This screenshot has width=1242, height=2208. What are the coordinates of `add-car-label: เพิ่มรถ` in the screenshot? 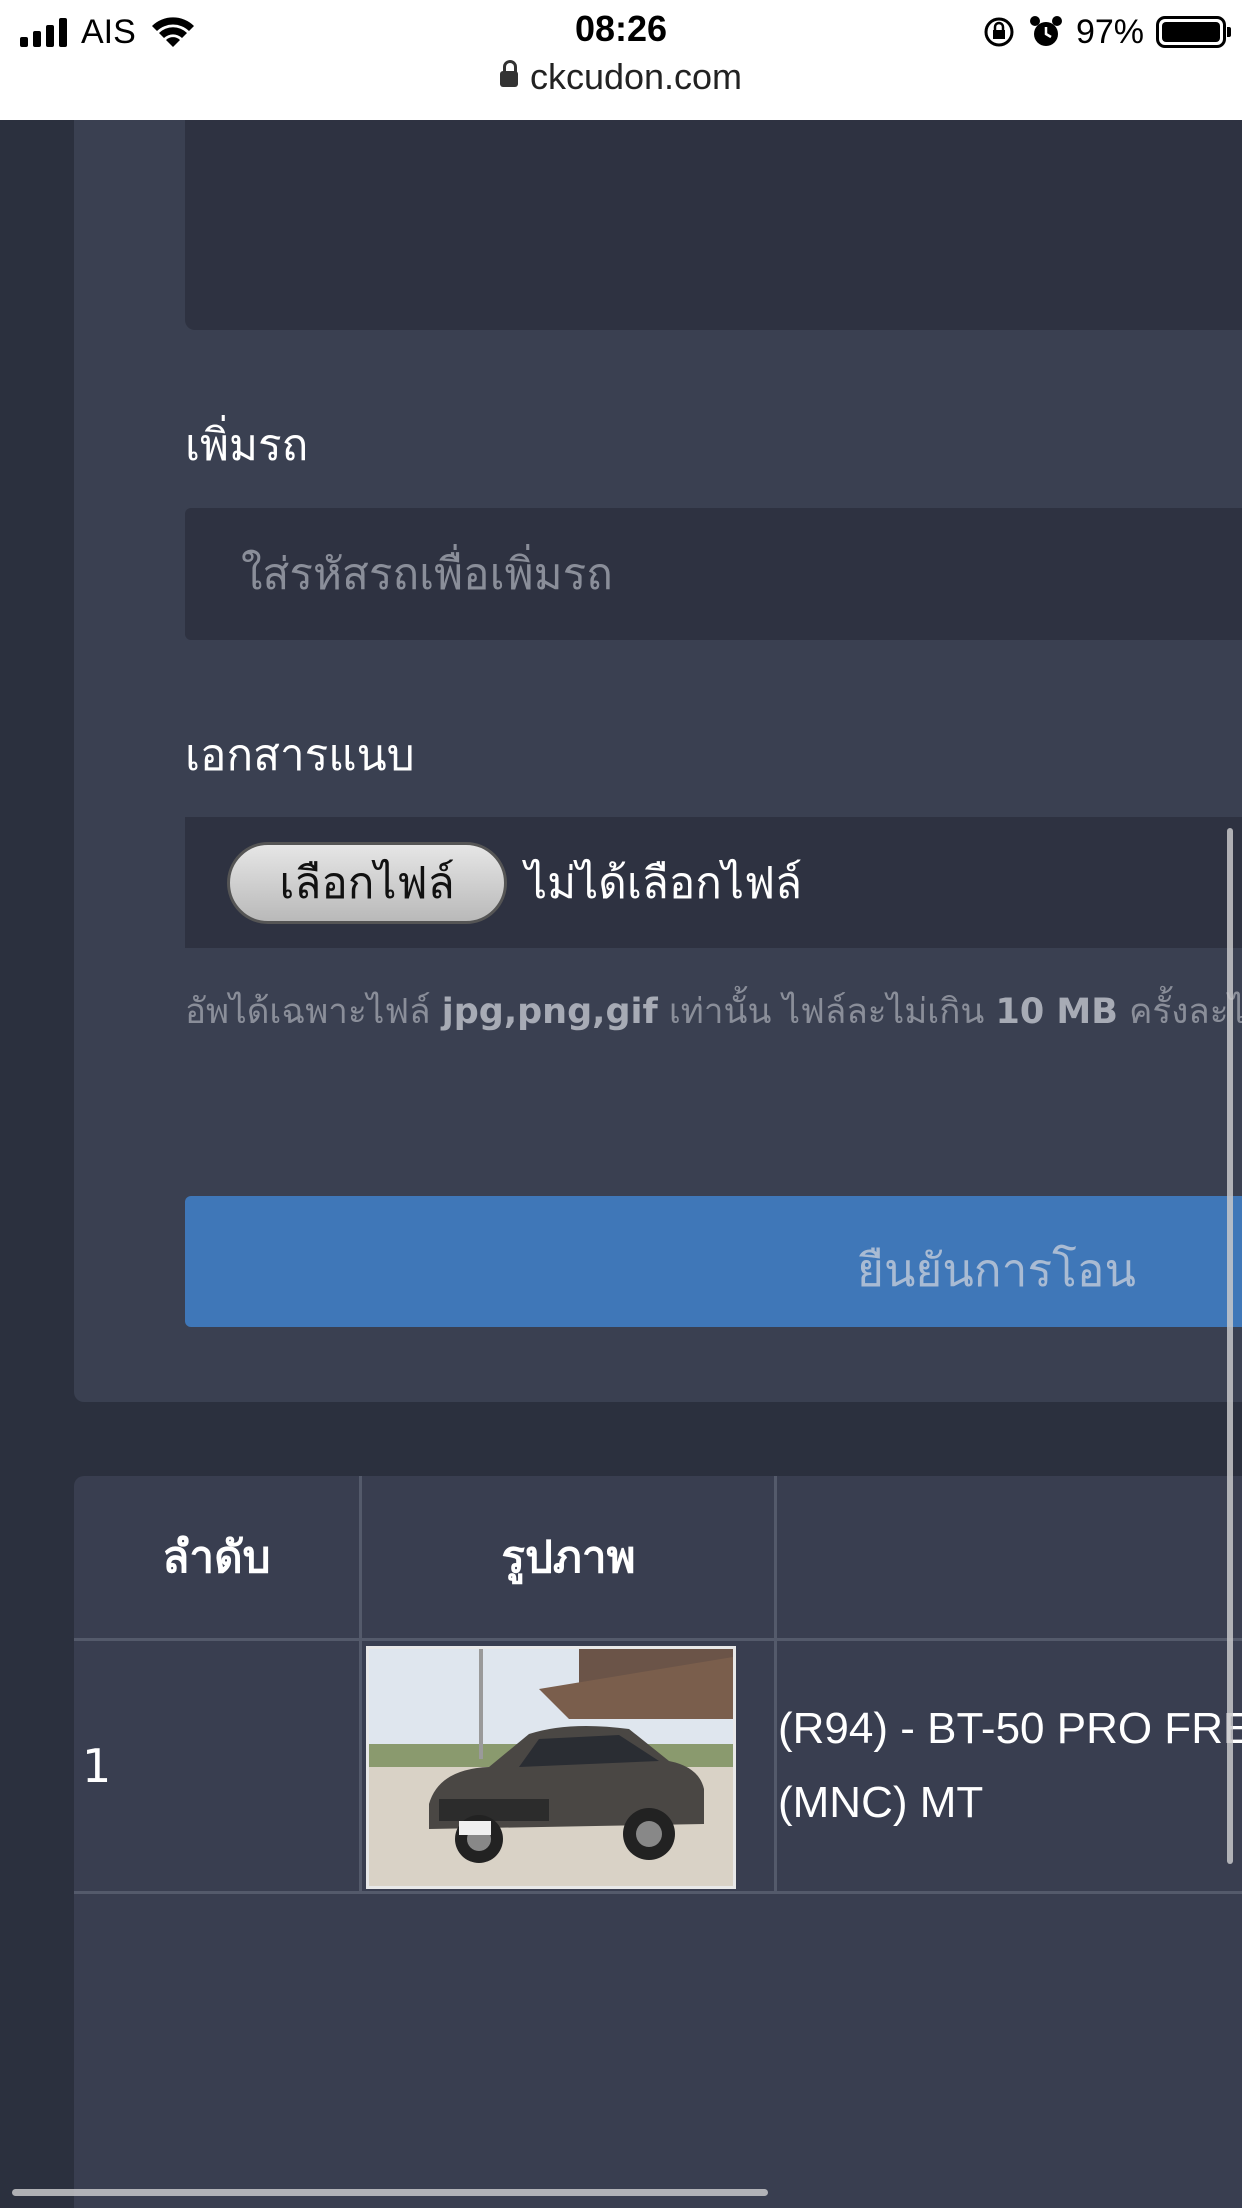 It's located at (247, 445).